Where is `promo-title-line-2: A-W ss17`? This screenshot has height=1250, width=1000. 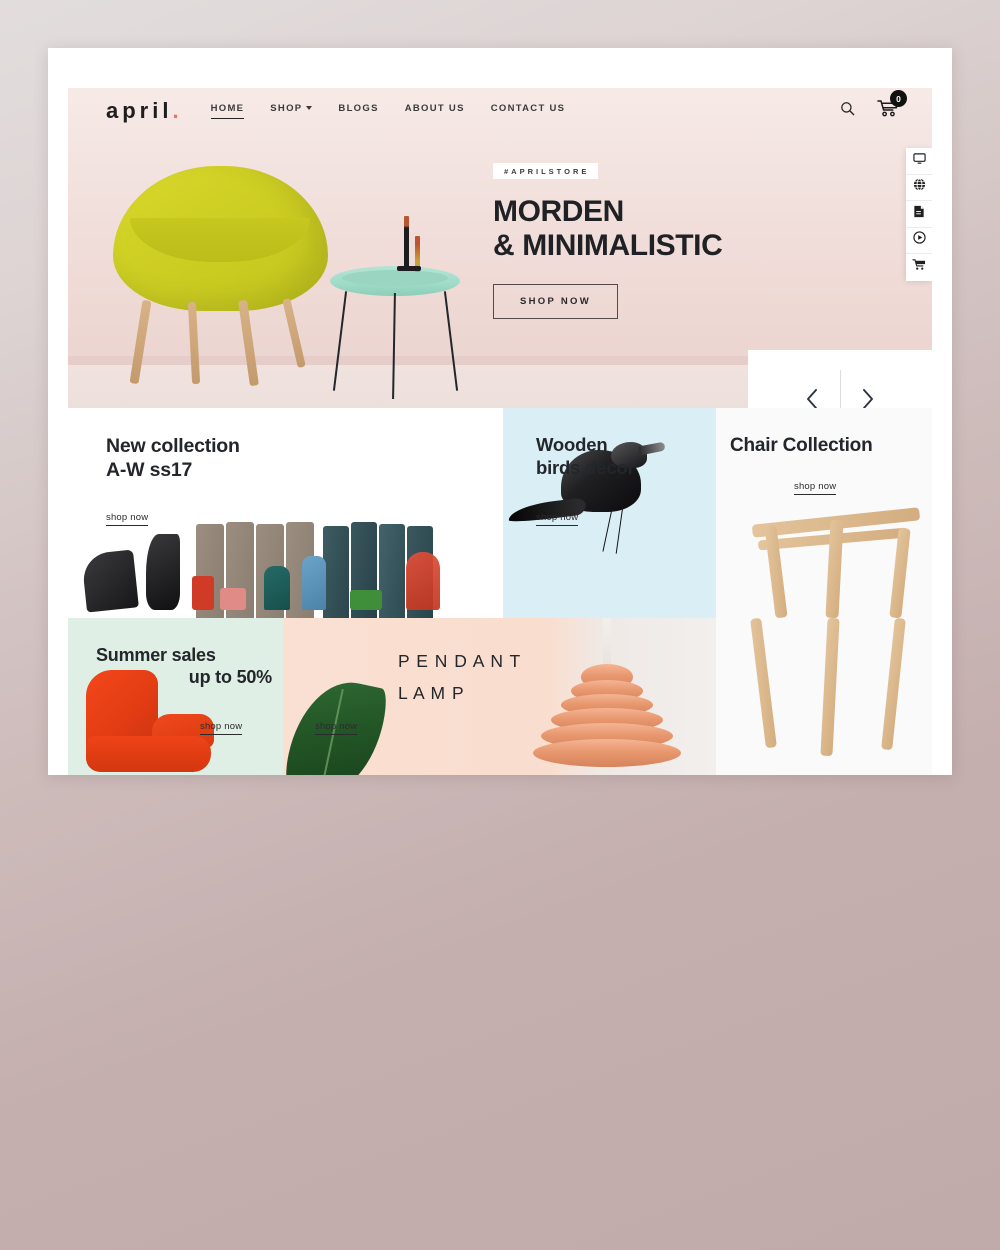 promo-title-line-2: A-W ss17 is located at coordinates (149, 470).